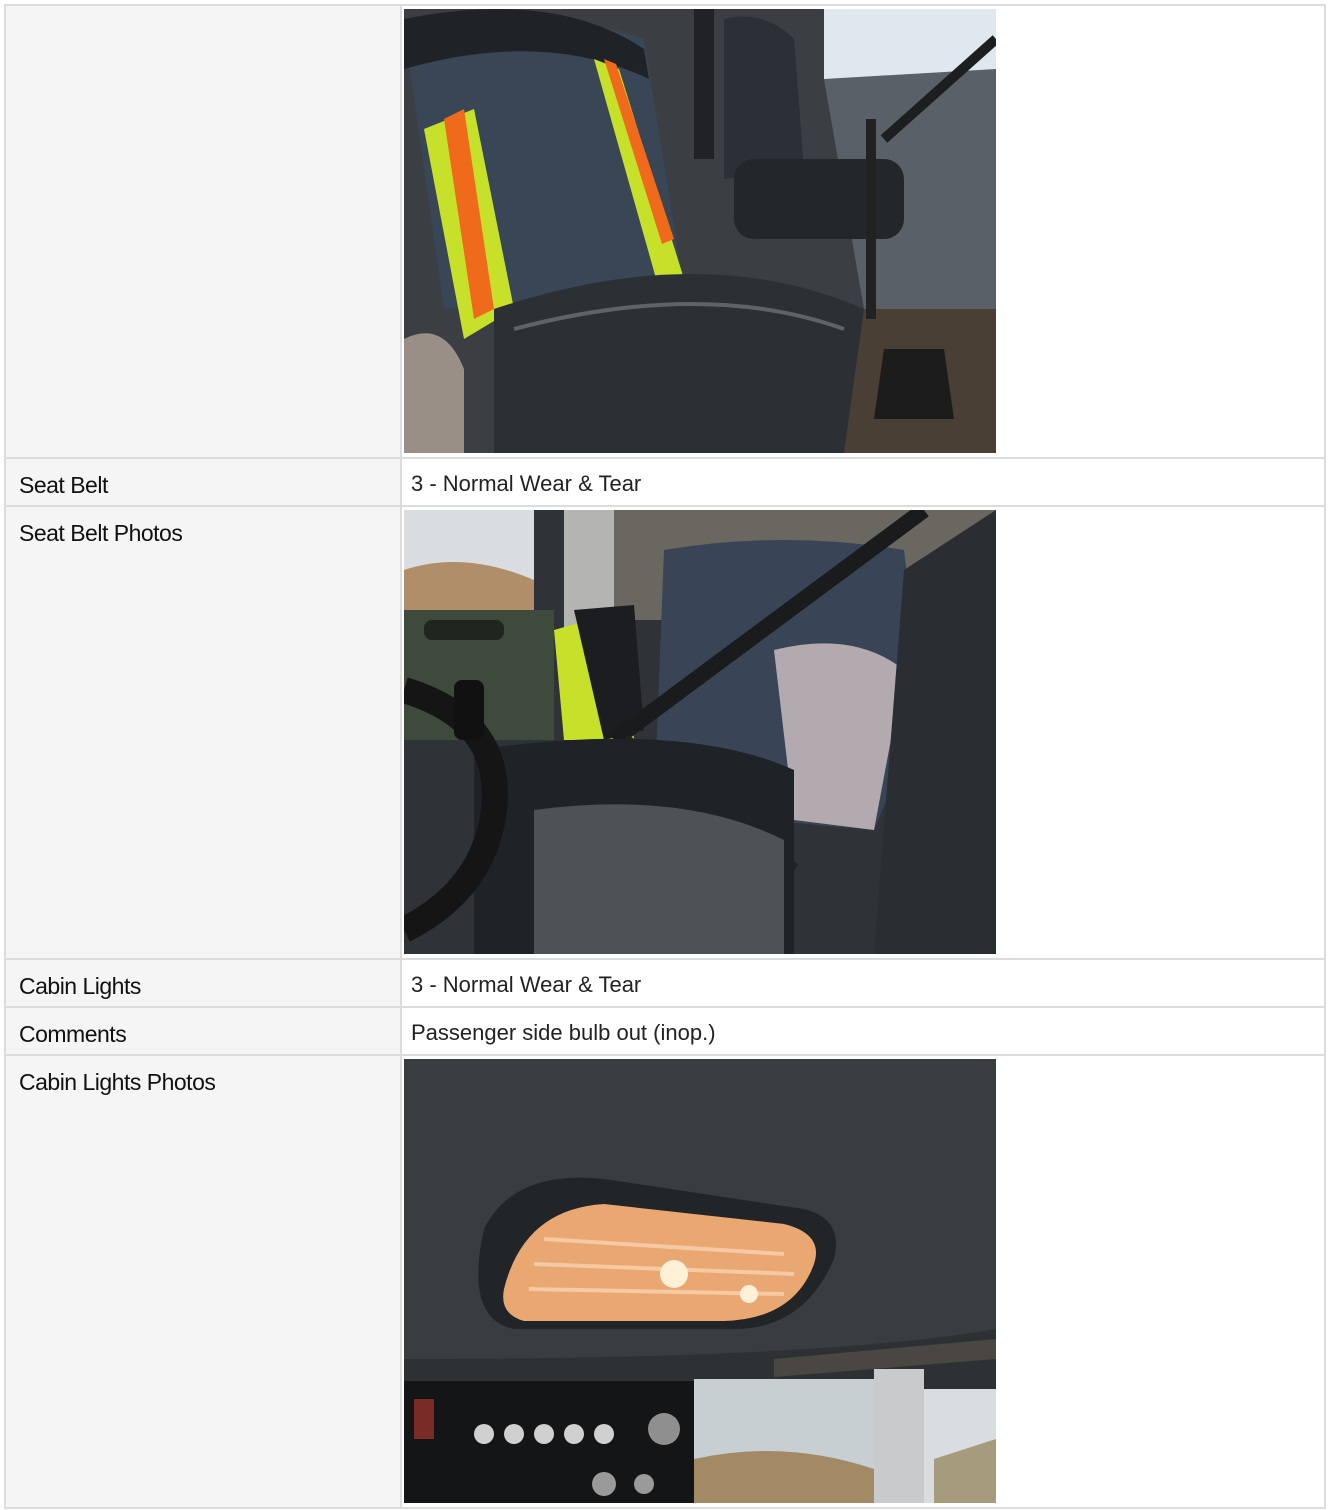 This screenshot has width=1329, height=1510. I want to click on comments-label: Comments, so click(73, 1034).